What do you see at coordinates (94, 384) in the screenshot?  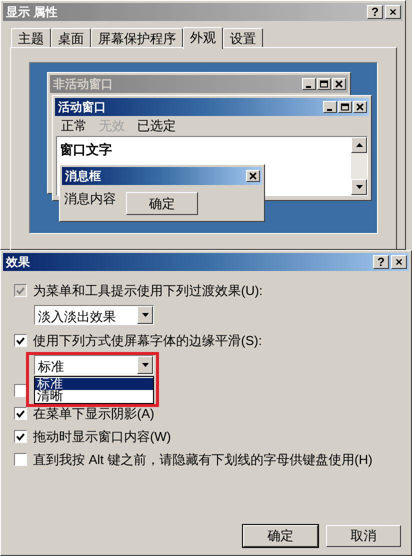 I see `list-option: 标准` at bounding box center [94, 384].